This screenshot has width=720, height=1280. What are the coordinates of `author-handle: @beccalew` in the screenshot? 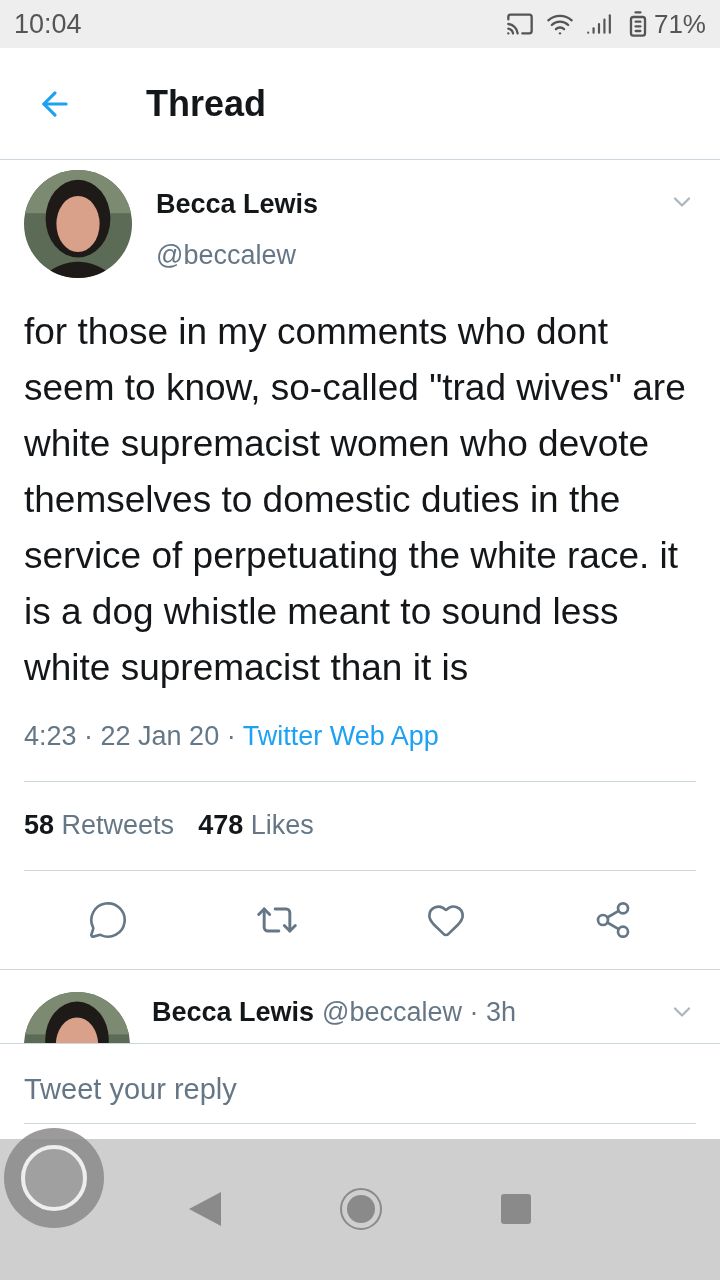 It's located at (226, 255).